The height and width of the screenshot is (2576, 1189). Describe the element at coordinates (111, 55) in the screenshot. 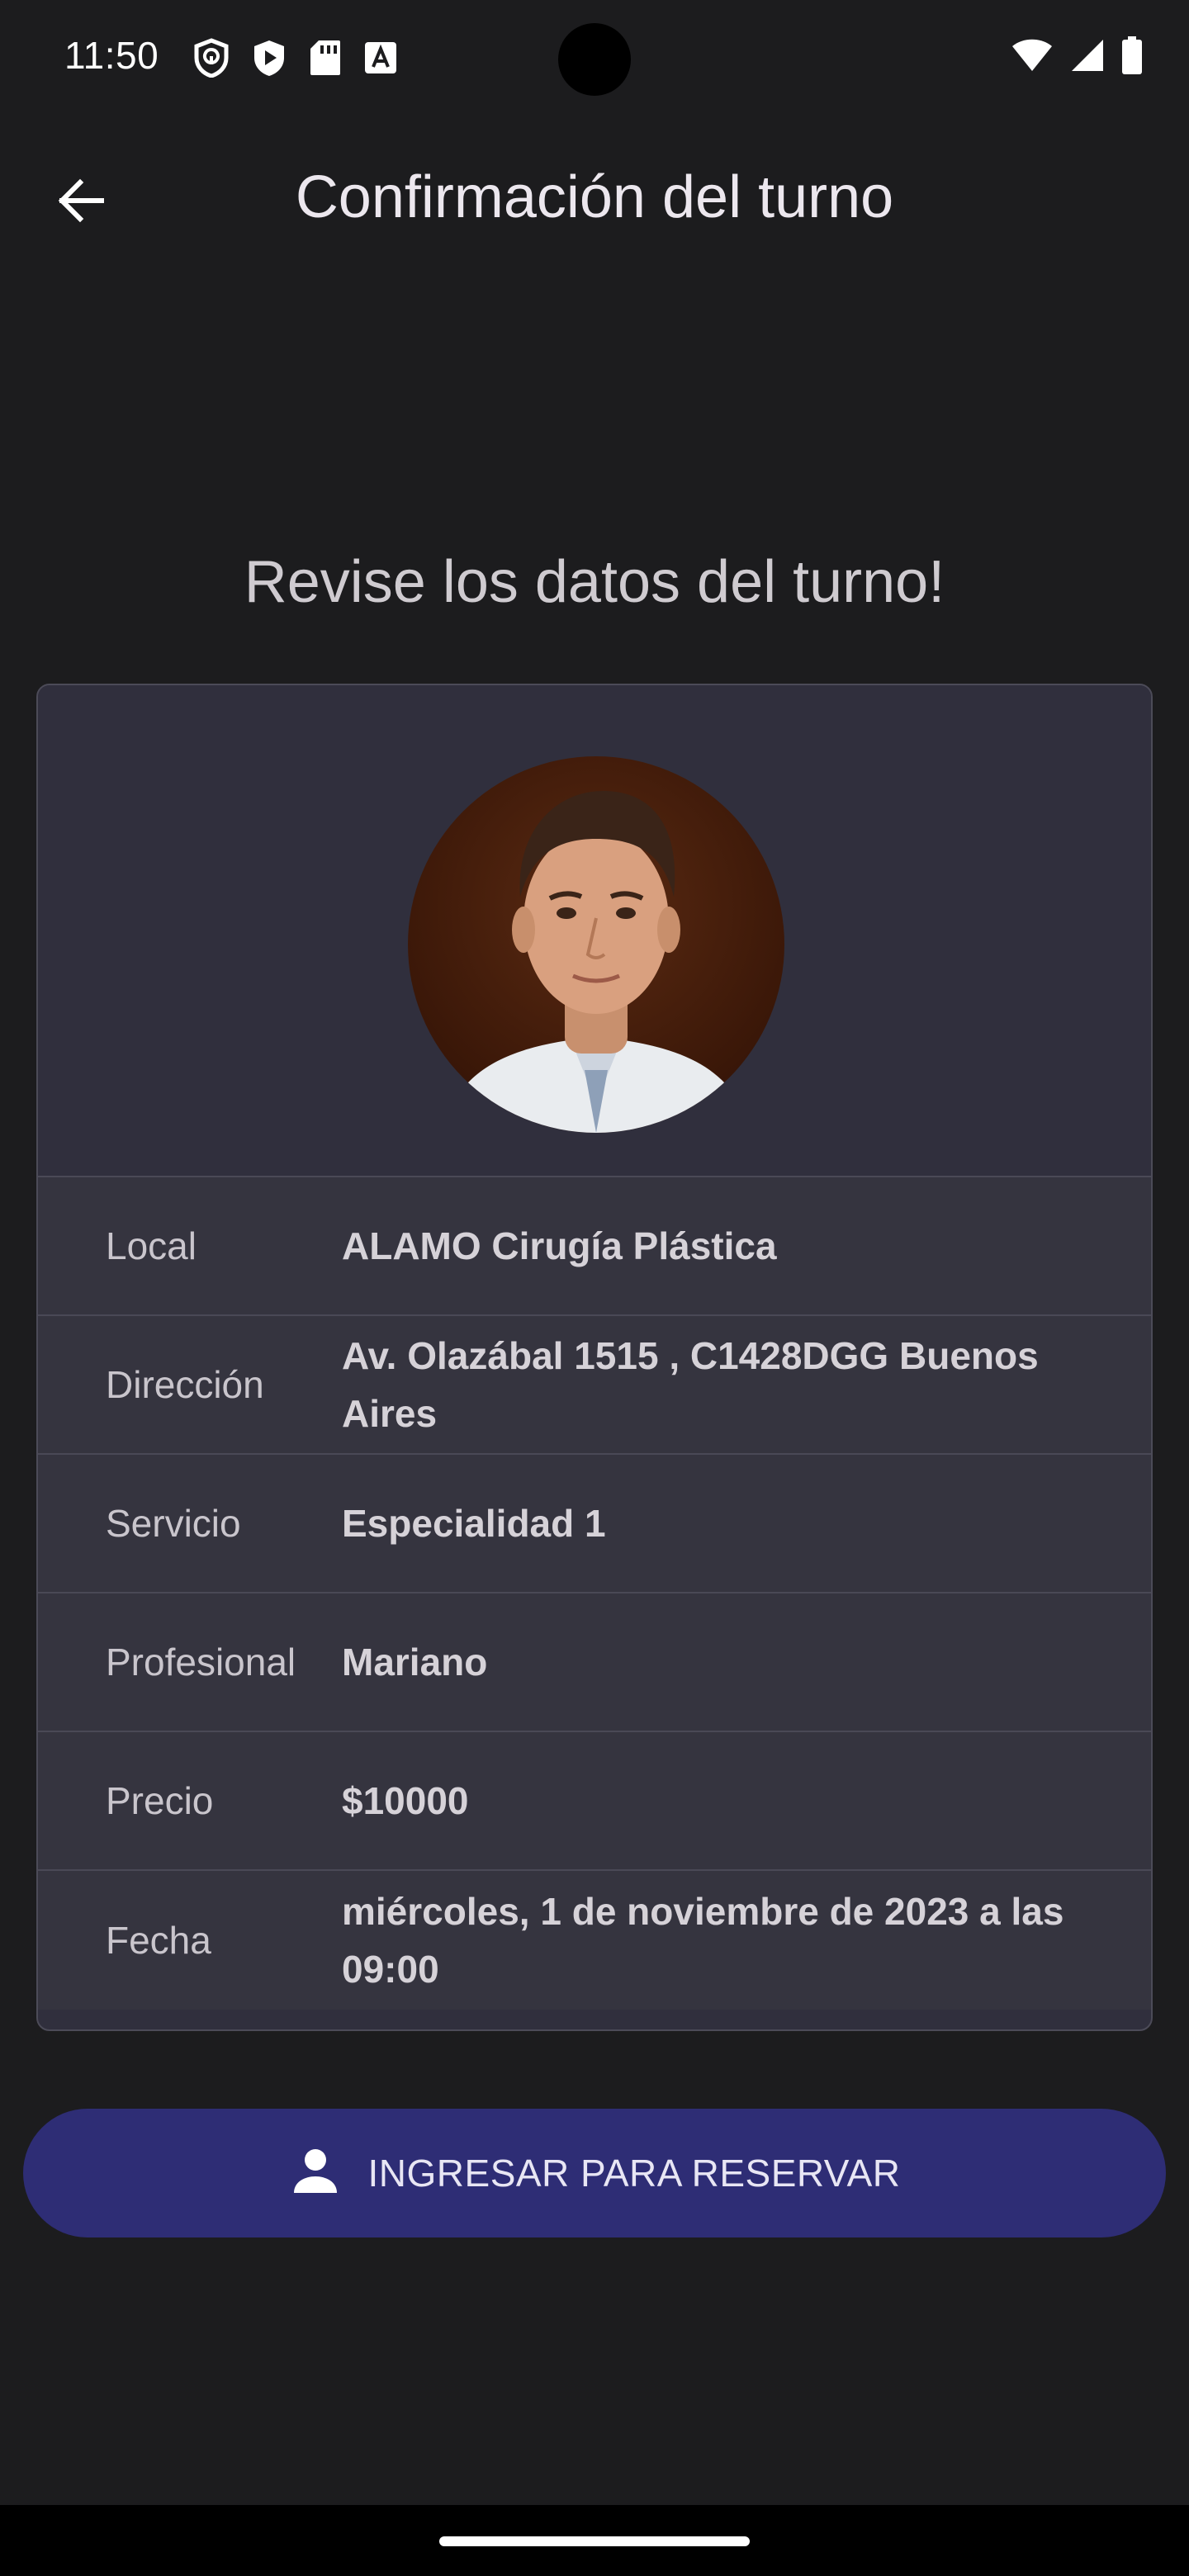

I see `status-time: 11:50` at that location.